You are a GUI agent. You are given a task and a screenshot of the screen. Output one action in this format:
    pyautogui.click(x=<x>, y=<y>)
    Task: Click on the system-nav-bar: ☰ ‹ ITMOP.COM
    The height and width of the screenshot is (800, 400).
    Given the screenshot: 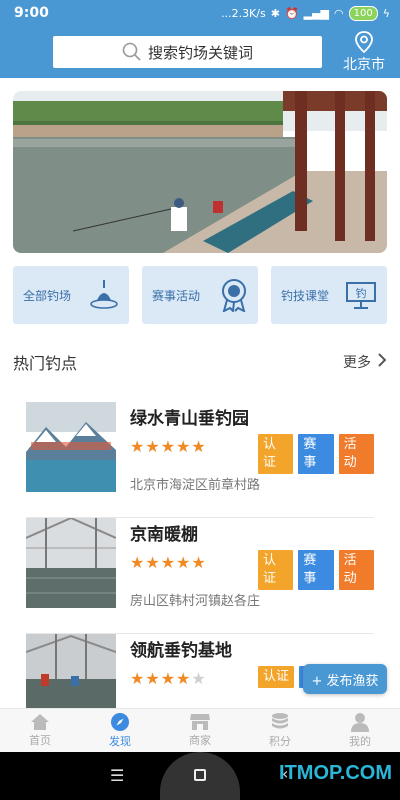 What is the action you would take?
    pyautogui.click(x=200, y=776)
    